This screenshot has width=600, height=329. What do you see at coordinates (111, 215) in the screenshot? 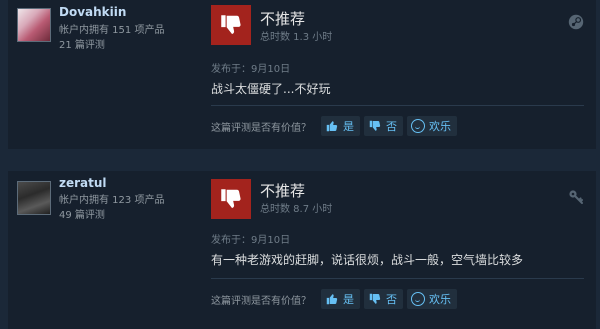
I see `review-count: 49 篇评测` at bounding box center [111, 215].